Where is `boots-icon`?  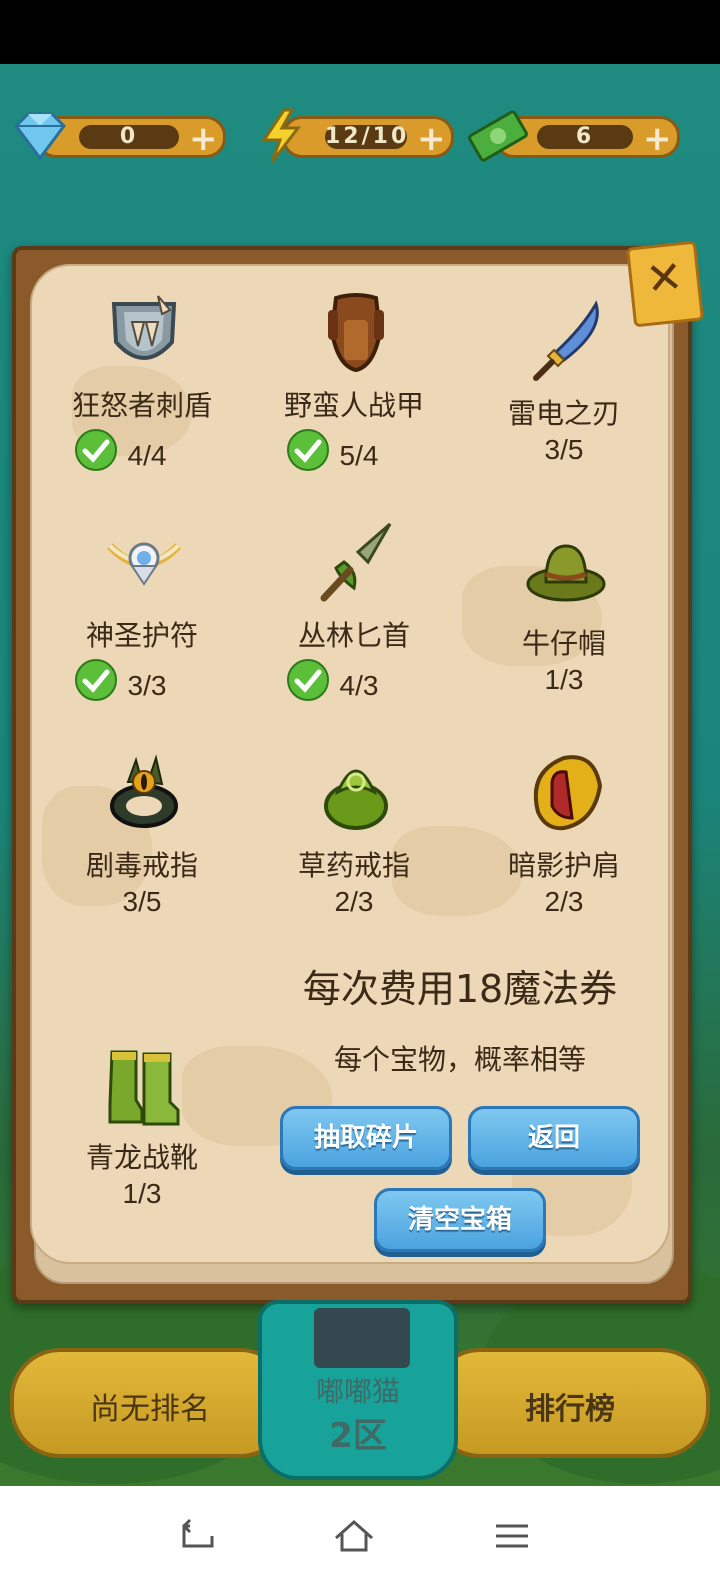 boots-icon is located at coordinates (144, 1088).